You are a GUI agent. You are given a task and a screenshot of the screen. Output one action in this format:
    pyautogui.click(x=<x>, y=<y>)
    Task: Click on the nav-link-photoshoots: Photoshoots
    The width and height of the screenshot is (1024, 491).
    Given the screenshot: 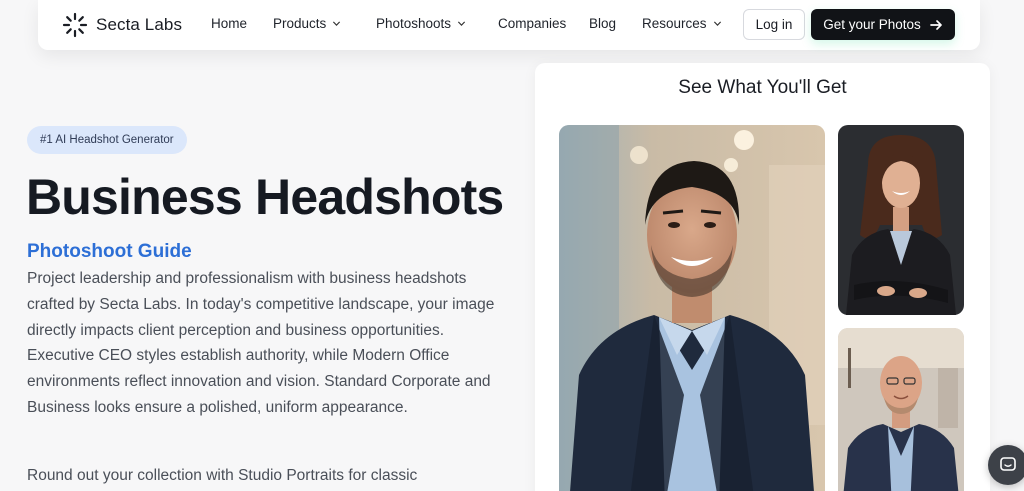 What is the action you would take?
    pyautogui.click(x=421, y=23)
    